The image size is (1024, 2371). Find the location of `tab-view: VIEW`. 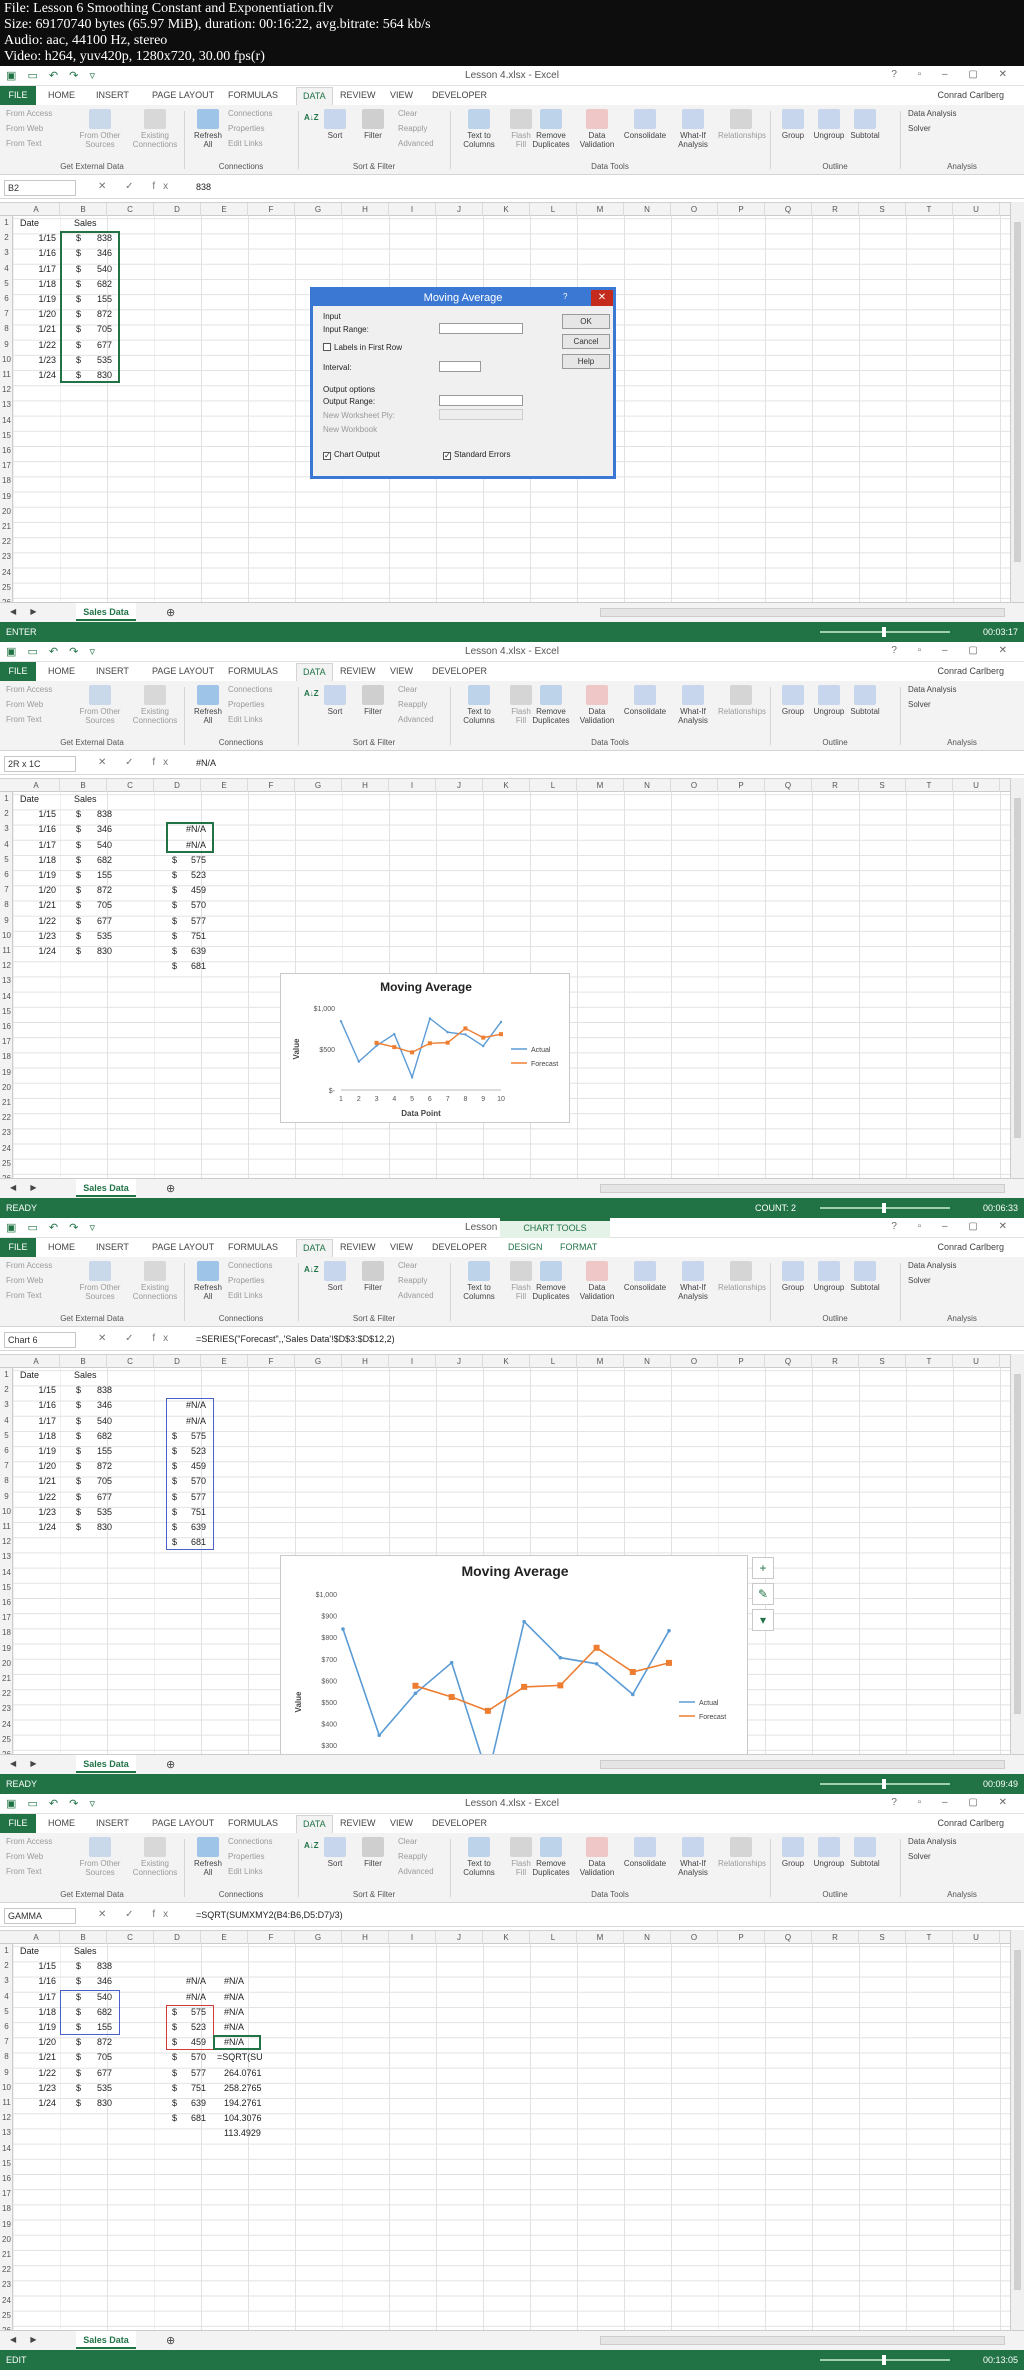

tab-view: VIEW is located at coordinates (401, 95).